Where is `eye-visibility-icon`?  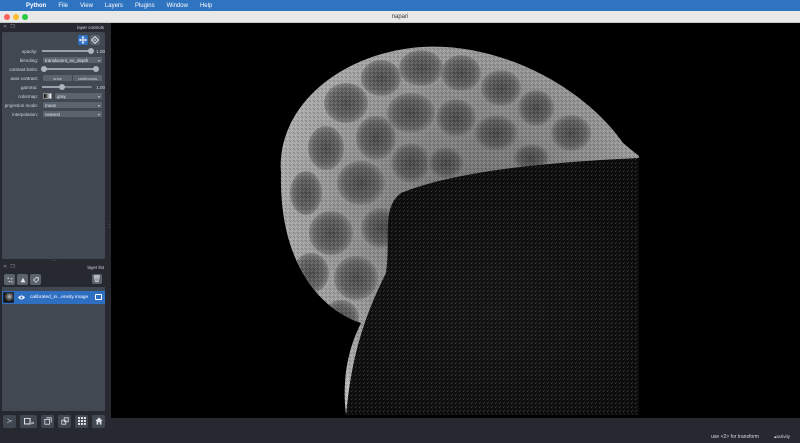
eye-visibility-icon is located at coordinates (21, 298).